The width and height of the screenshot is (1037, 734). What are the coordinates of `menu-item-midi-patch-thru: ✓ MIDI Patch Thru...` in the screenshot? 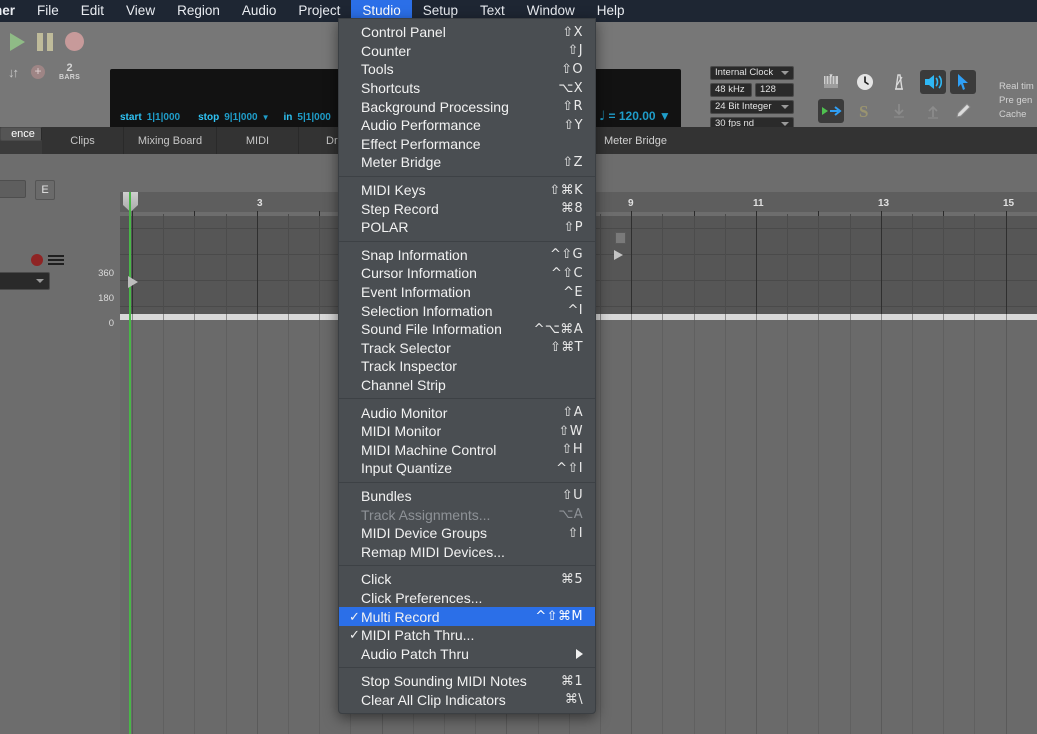 It's located at (467, 635).